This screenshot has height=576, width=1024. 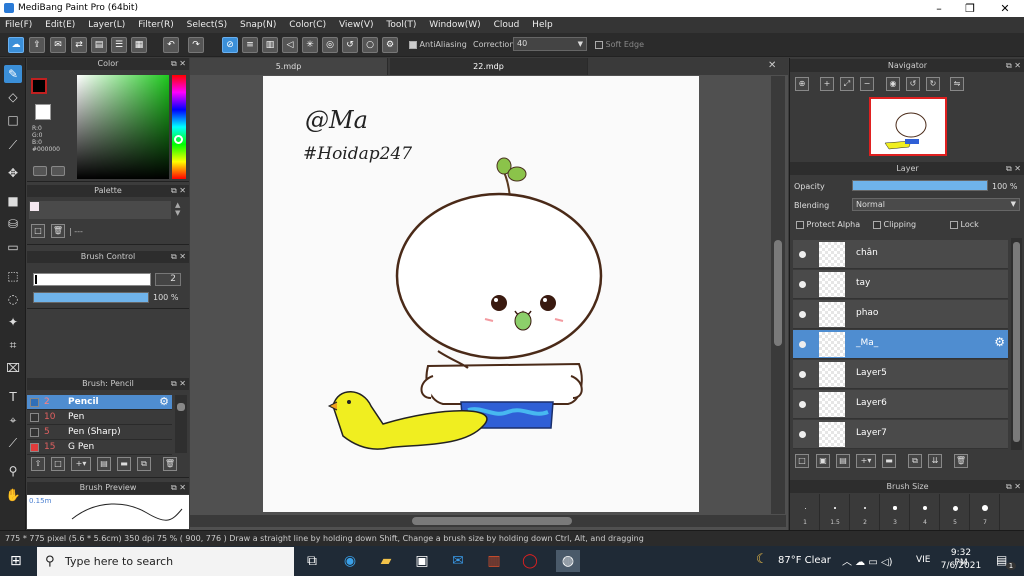 I want to click on select-tool-icon: ⬚, so click(x=13, y=276).